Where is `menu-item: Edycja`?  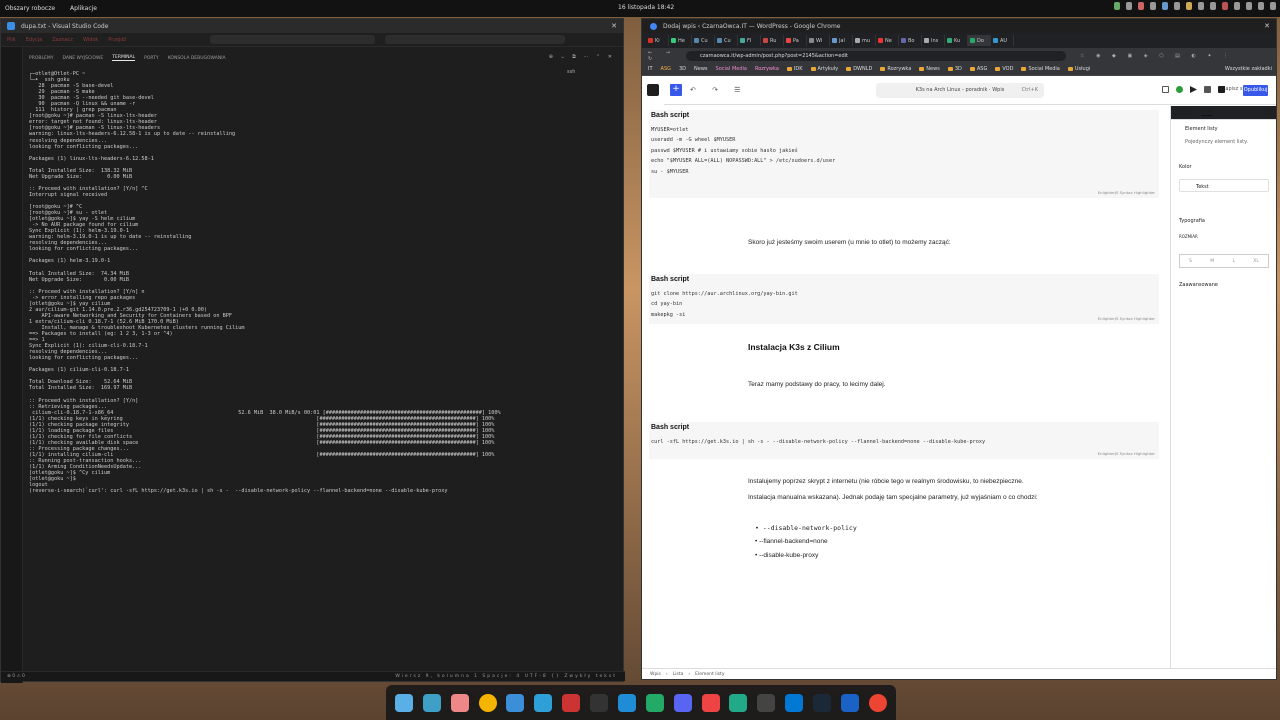
menu-item: Edycja is located at coordinates (34, 40).